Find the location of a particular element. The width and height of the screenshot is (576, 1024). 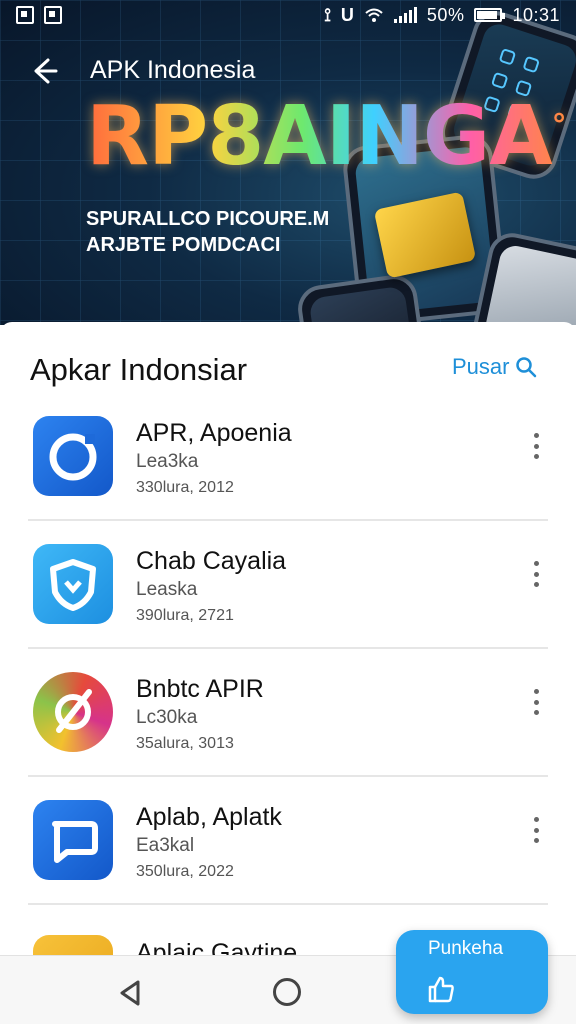

app-date: 35alura, 3013 is located at coordinates (185, 743).